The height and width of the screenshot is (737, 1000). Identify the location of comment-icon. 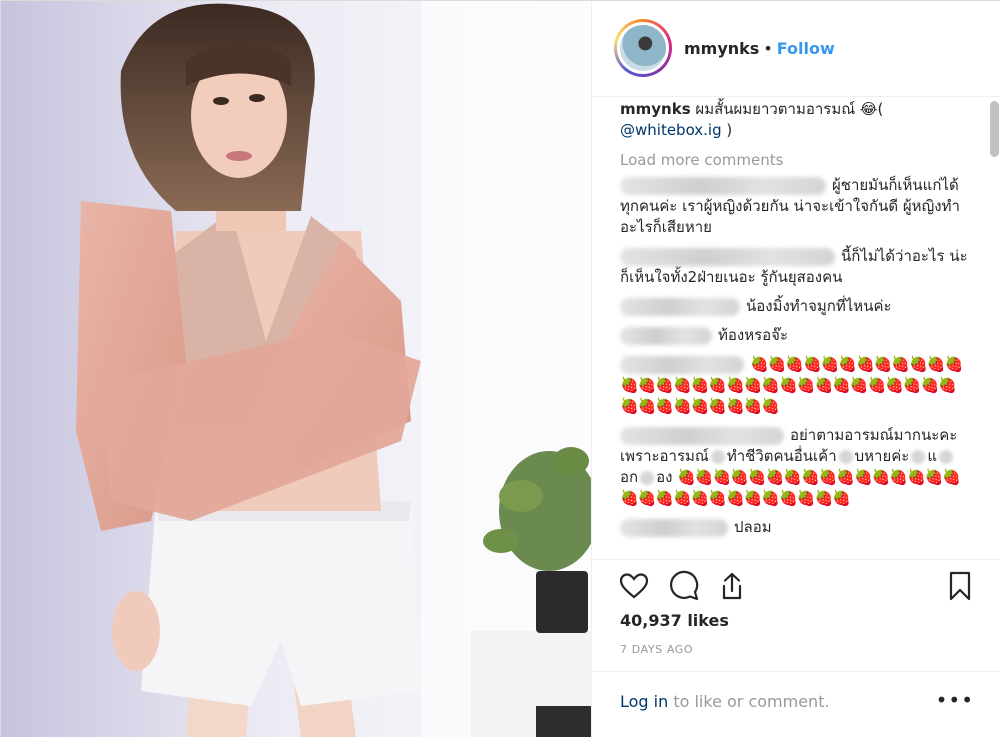
(684, 586).